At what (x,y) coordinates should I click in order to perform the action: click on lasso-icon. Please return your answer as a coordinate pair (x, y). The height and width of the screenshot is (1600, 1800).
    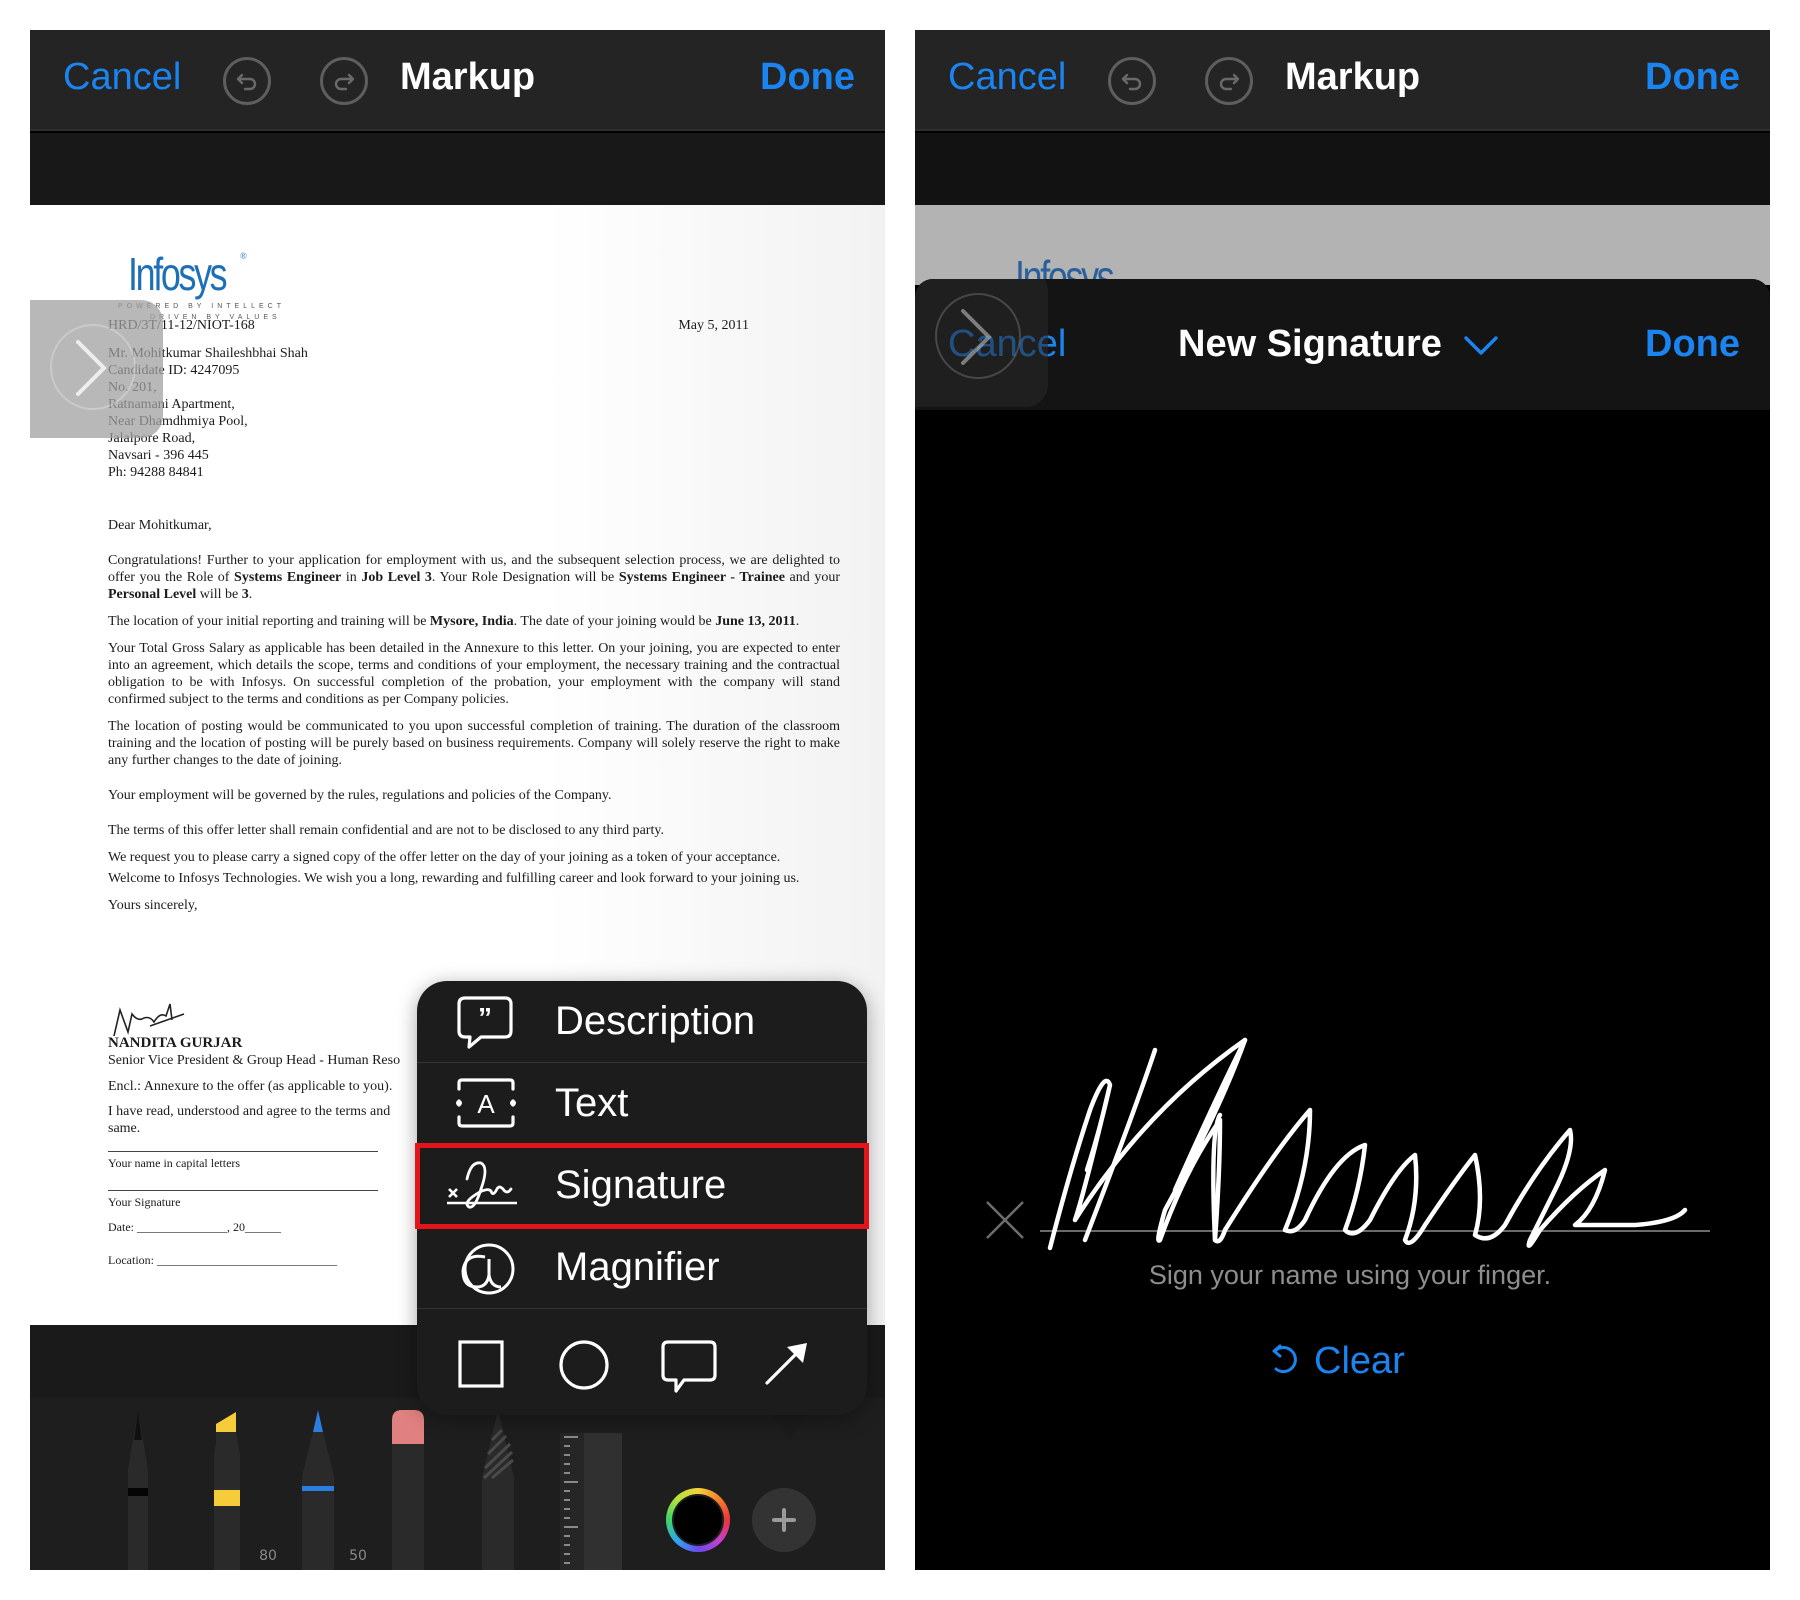
    Looking at the image, I should click on (498, 1490).